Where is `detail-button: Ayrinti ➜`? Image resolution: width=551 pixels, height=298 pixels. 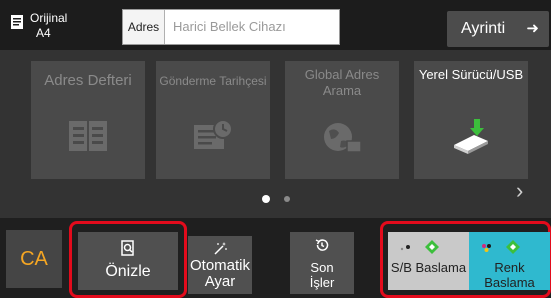 detail-button: Ayrinti ➜ is located at coordinates (498, 29).